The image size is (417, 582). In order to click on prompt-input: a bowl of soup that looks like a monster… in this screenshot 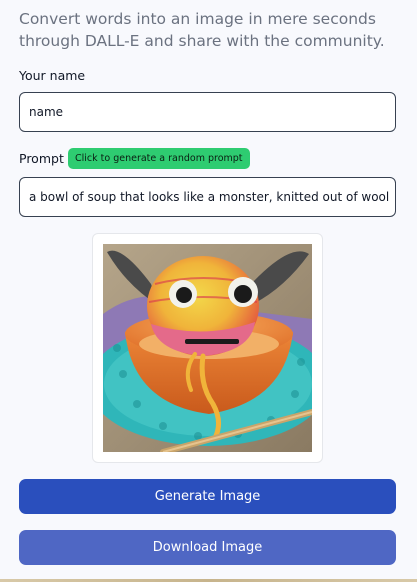, I will do `click(207, 197)`.